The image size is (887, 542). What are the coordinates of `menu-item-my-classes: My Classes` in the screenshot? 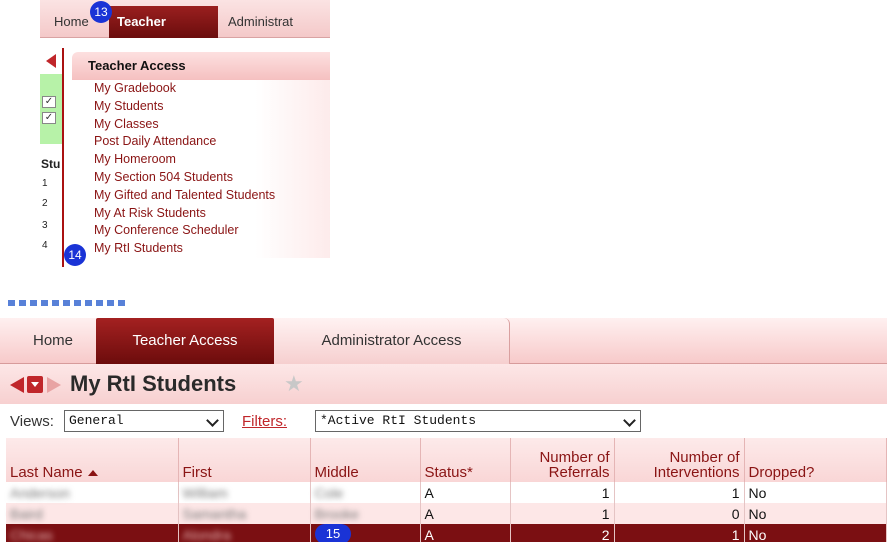 It's located at (201, 125).